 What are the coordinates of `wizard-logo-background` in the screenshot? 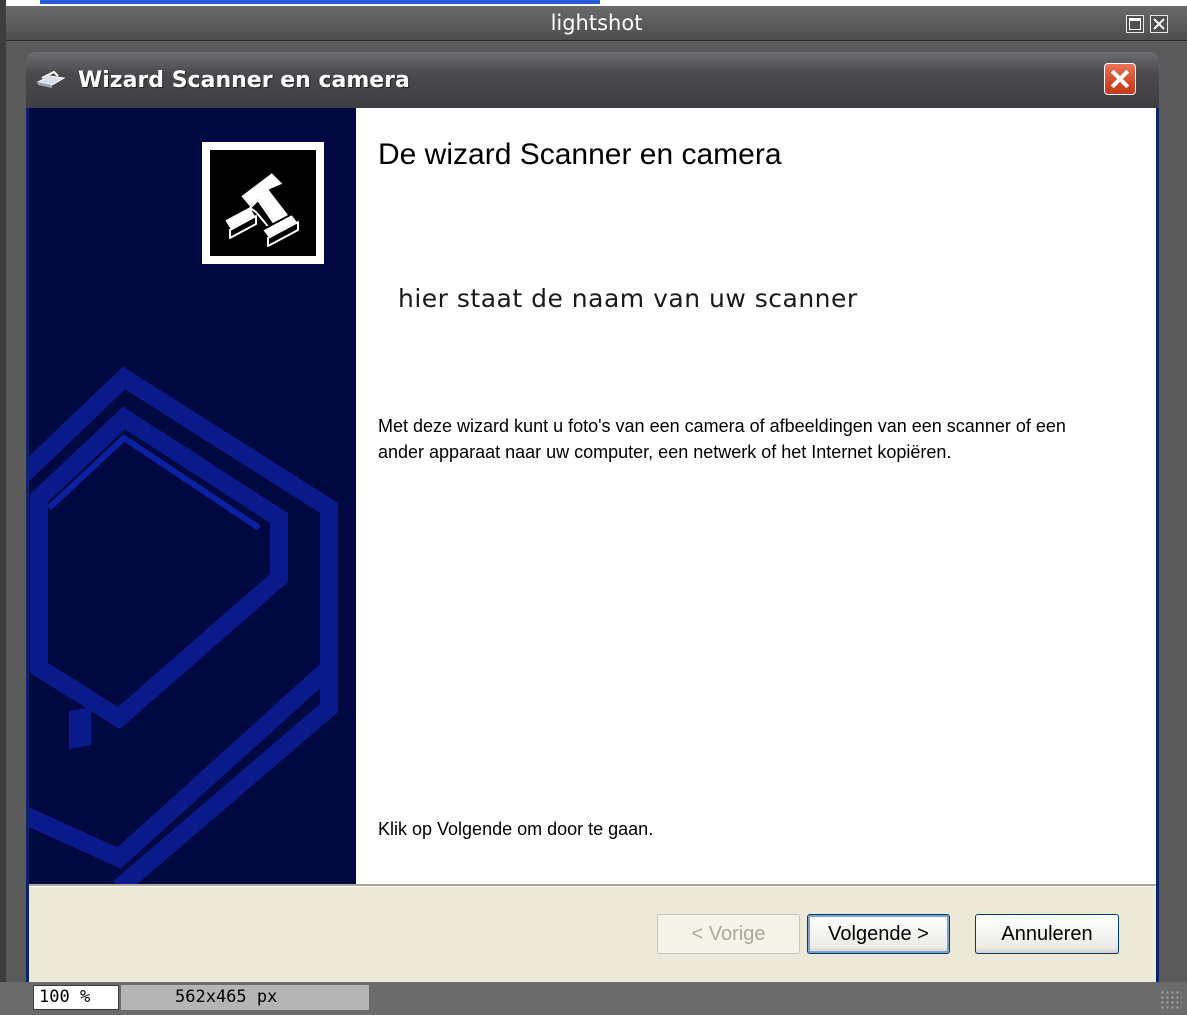 It's located at (263, 203).